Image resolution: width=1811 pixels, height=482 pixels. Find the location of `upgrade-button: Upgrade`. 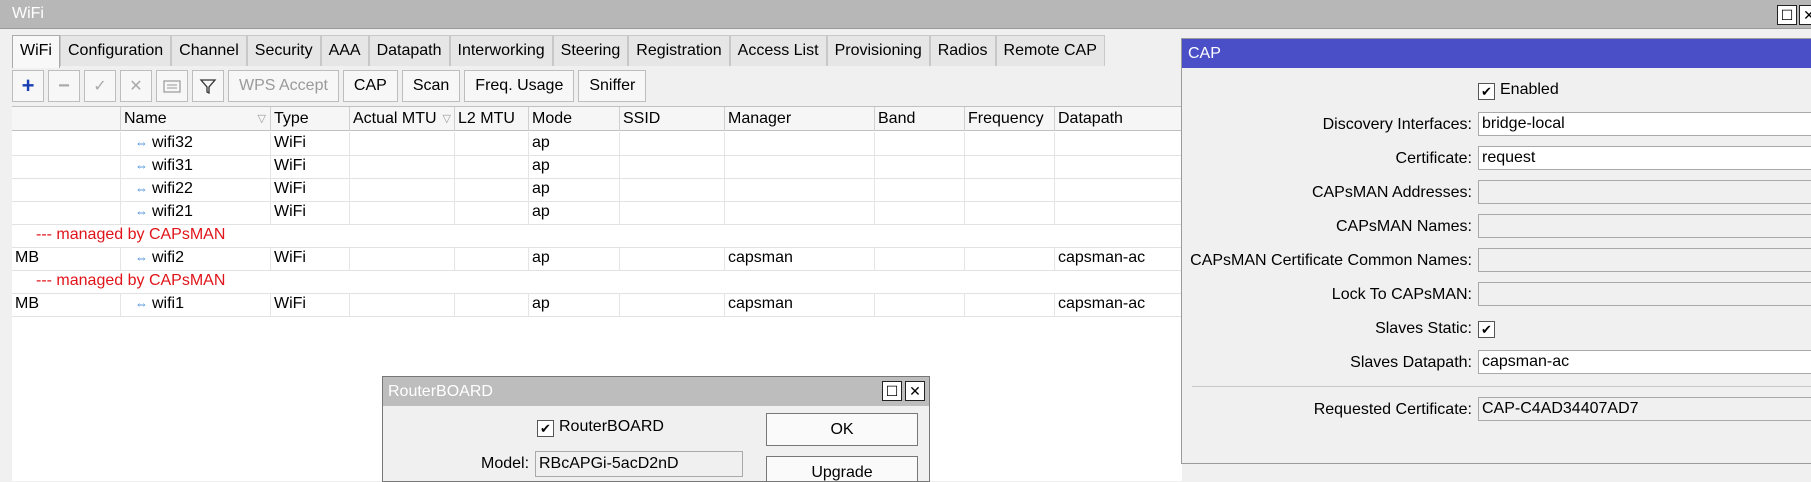

upgrade-button: Upgrade is located at coordinates (842, 468).